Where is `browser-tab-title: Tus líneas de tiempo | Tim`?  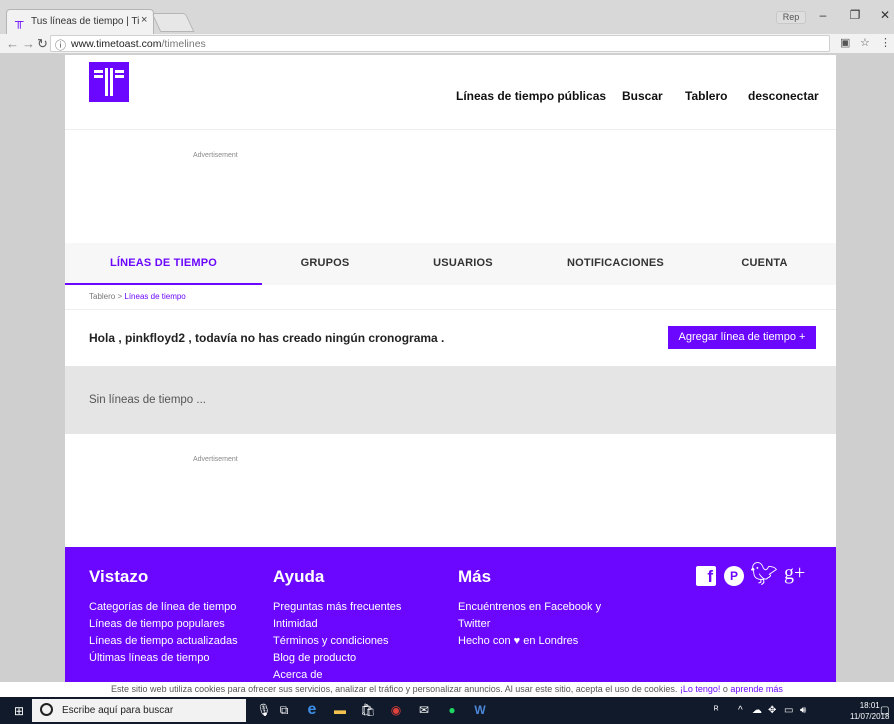
browser-tab-title: Tus líneas de tiempo | Tim is located at coordinates (85, 21).